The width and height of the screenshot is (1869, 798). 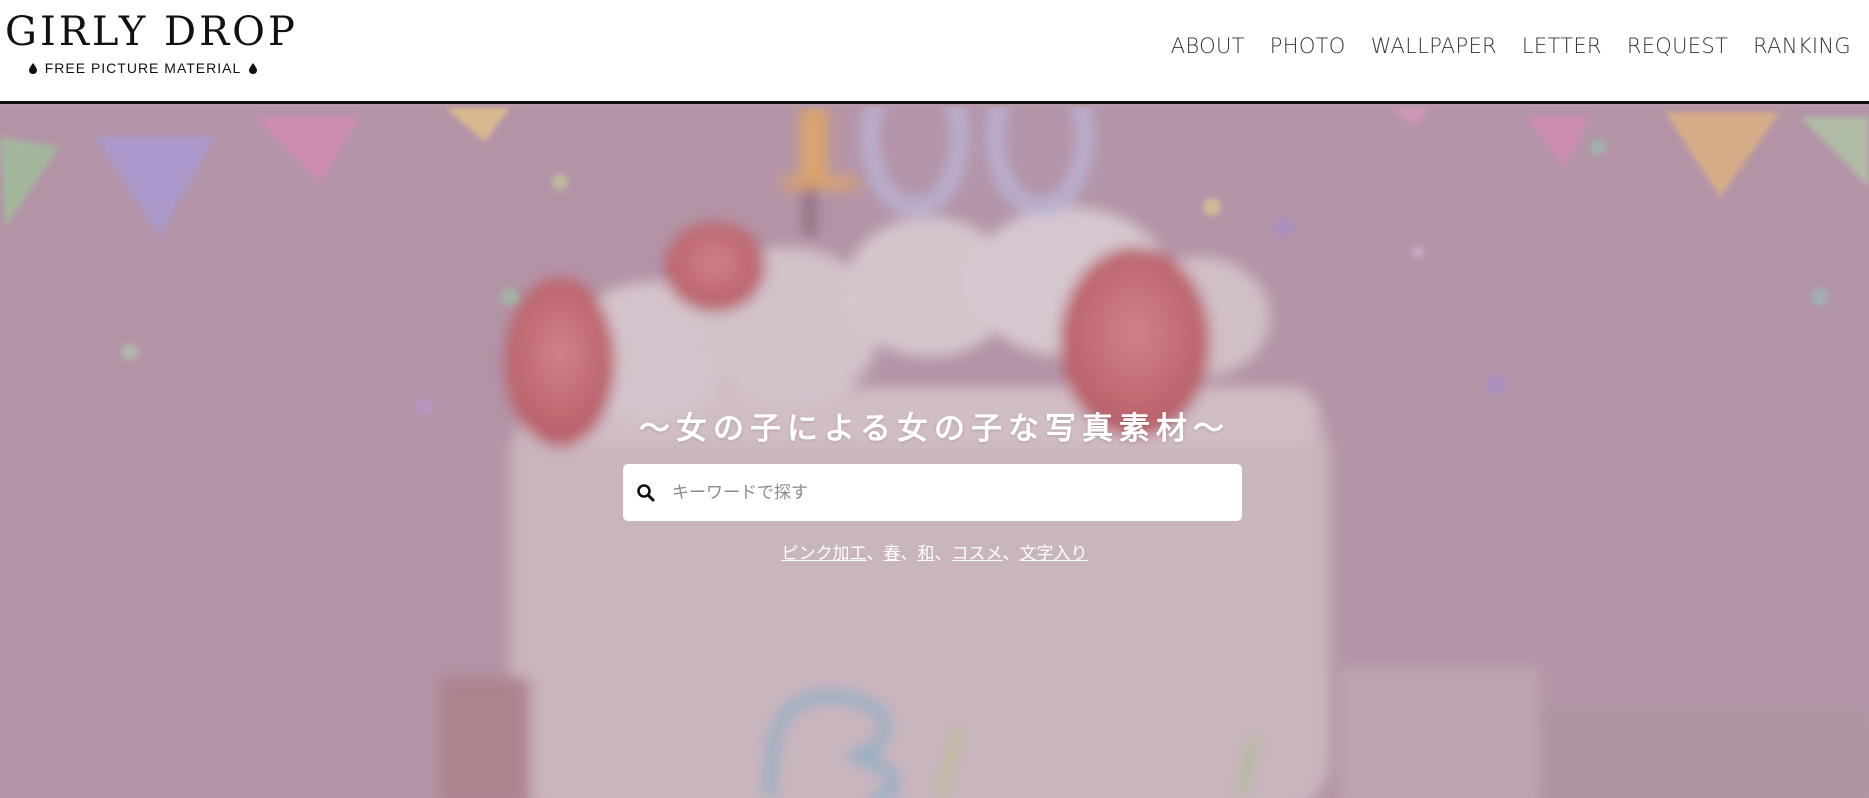 I want to click on tag-link-cosmetics: コスメ, so click(x=977, y=554).